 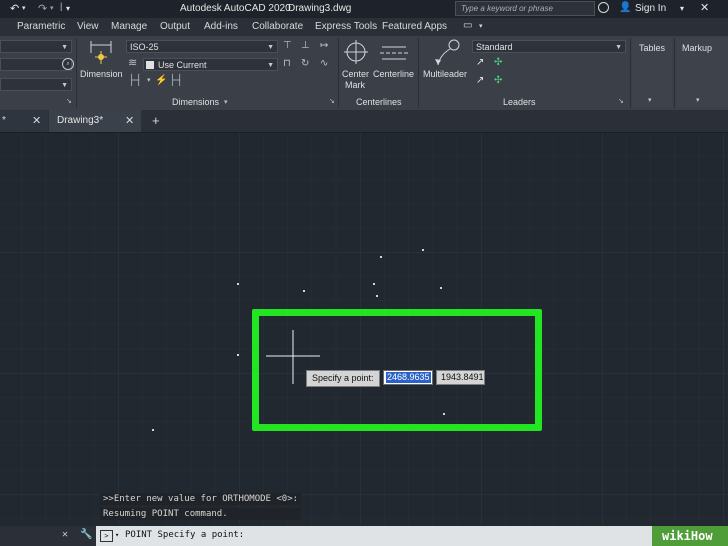 What do you see at coordinates (195, 102) in the screenshot?
I see `dimensions-panel-title: Dimensions` at bounding box center [195, 102].